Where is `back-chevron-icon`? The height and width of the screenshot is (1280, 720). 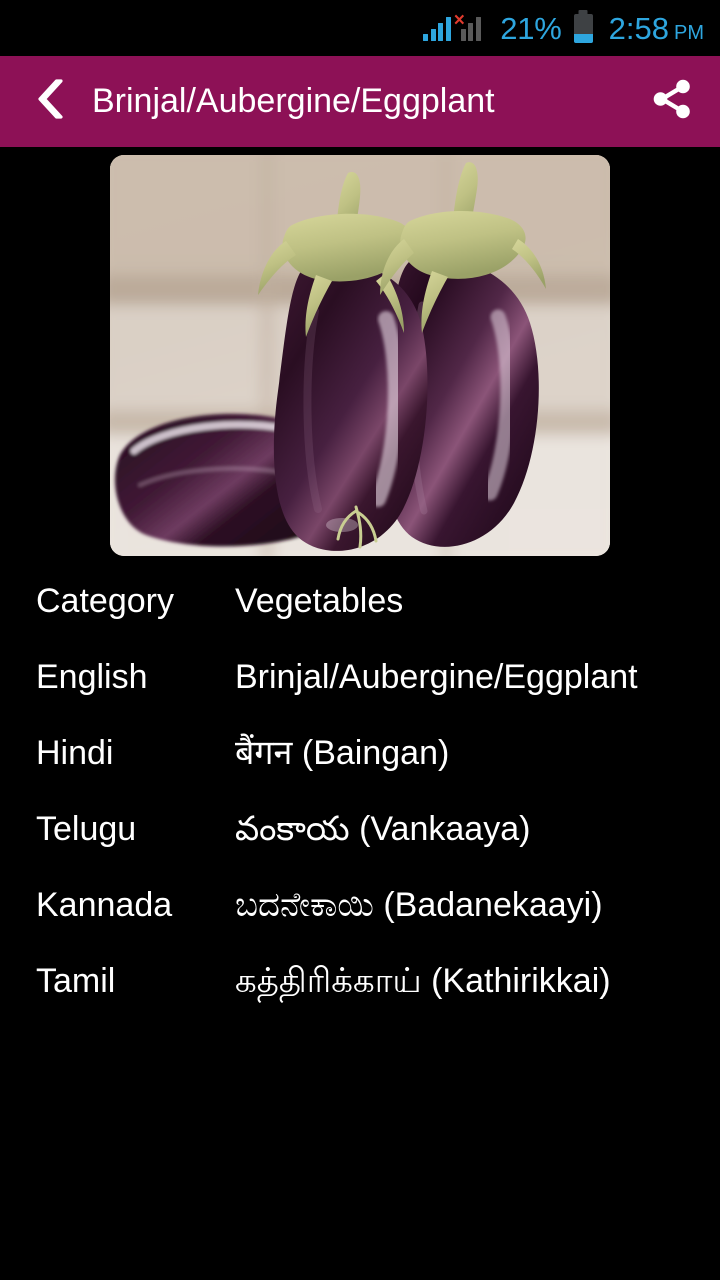 back-chevron-icon is located at coordinates (50, 101).